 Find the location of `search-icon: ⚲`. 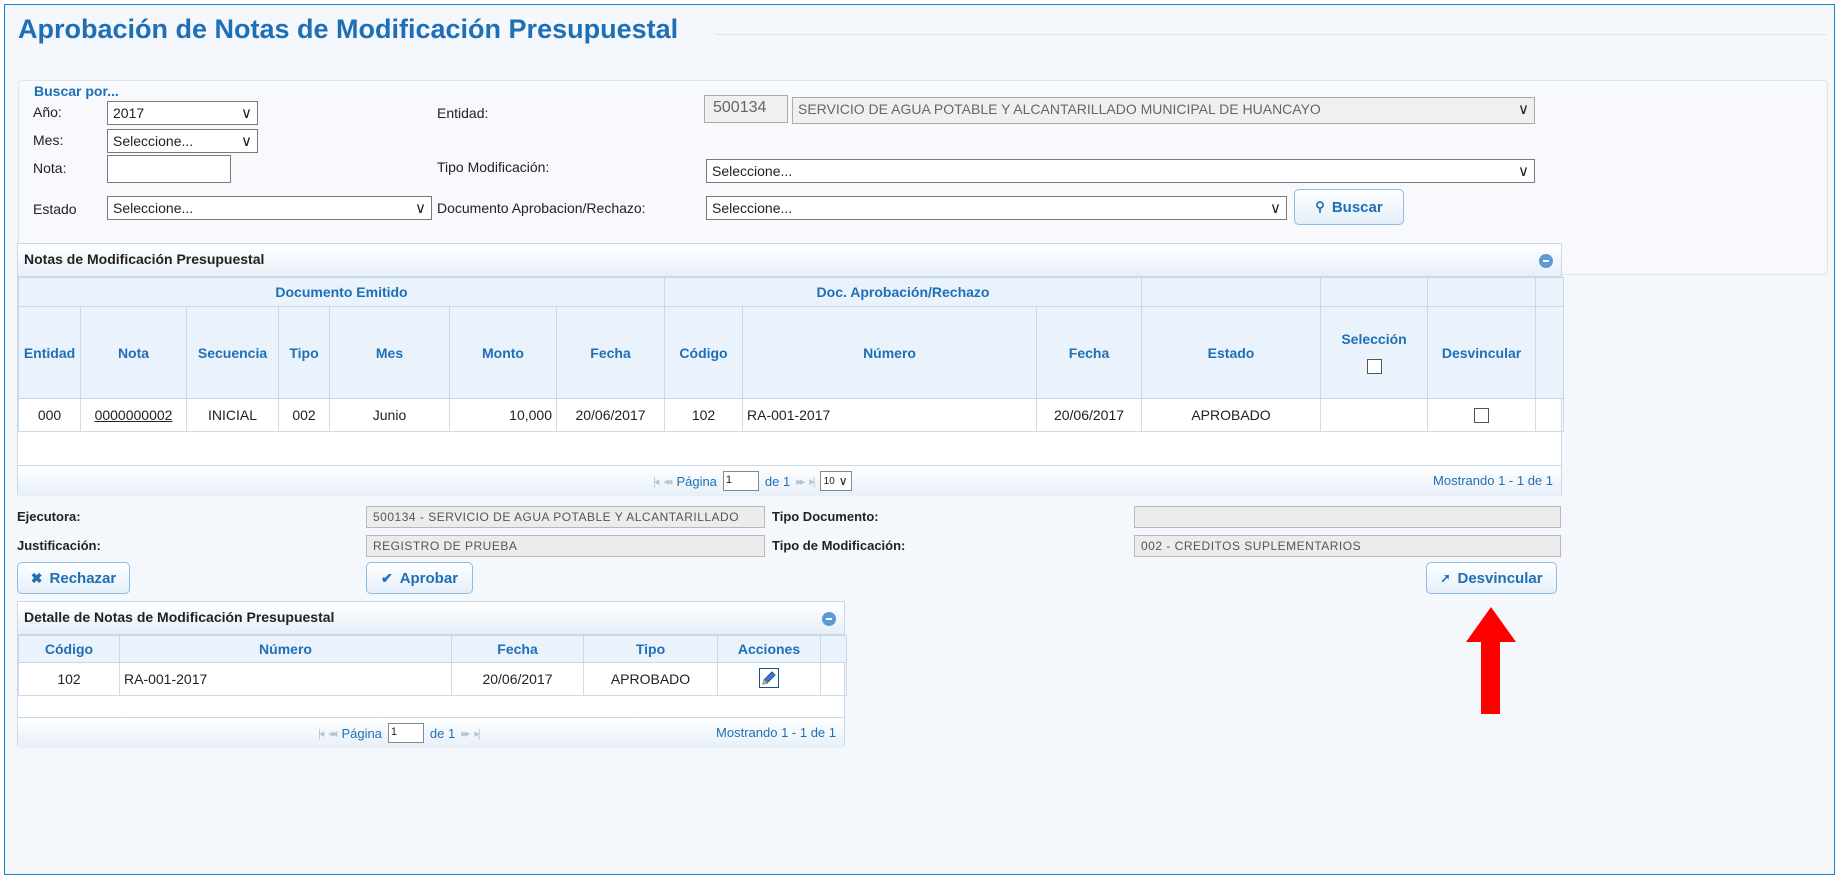

search-icon: ⚲ is located at coordinates (1320, 206).